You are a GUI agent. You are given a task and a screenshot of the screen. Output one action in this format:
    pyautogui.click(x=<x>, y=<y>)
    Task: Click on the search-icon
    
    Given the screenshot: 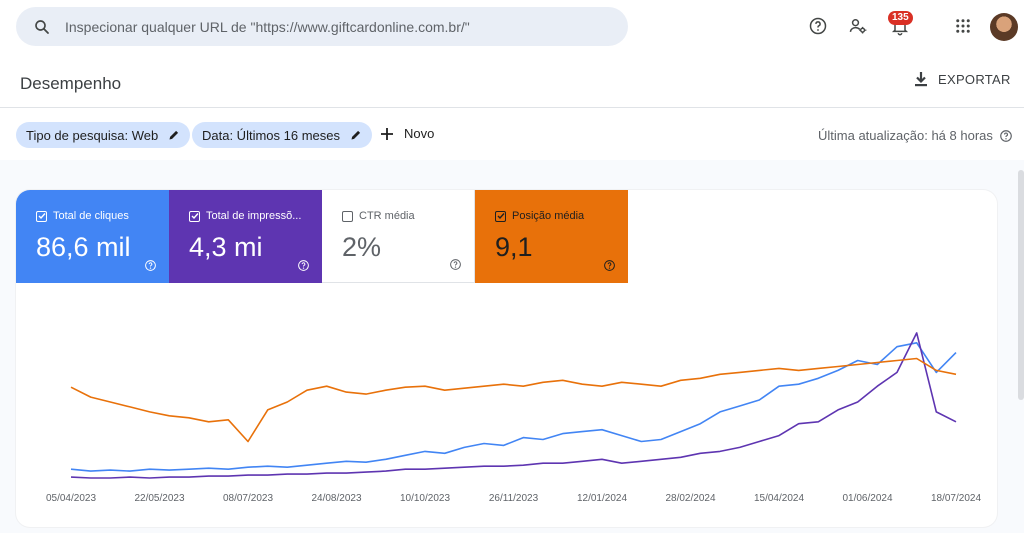 What is the action you would take?
    pyautogui.click(x=42, y=27)
    